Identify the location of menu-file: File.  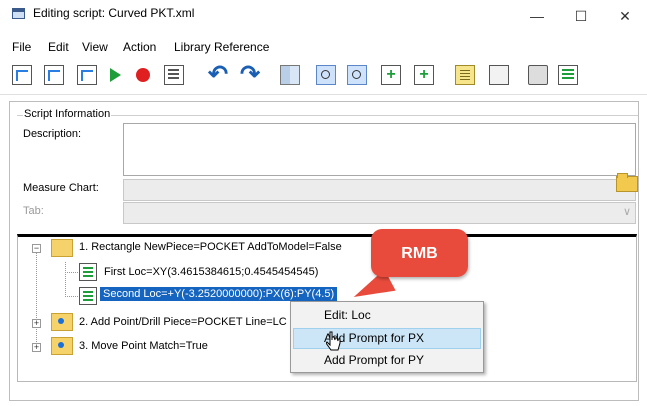
(21, 47).